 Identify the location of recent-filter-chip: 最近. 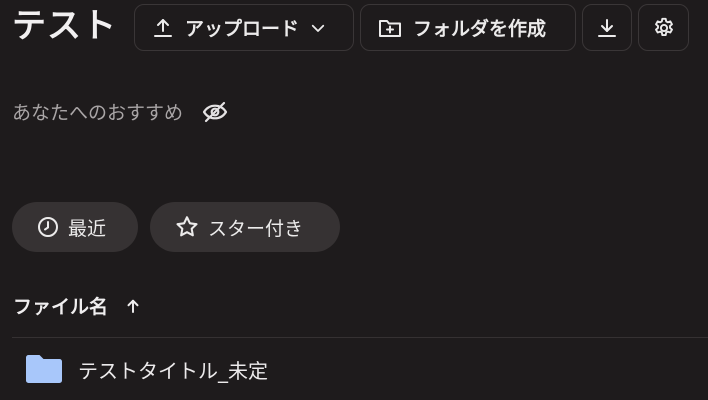
(75, 227).